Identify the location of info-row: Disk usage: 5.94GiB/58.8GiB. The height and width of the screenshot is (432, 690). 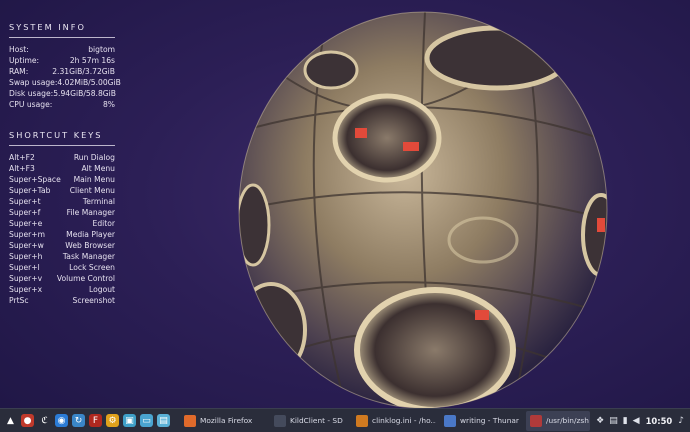
(62, 93).